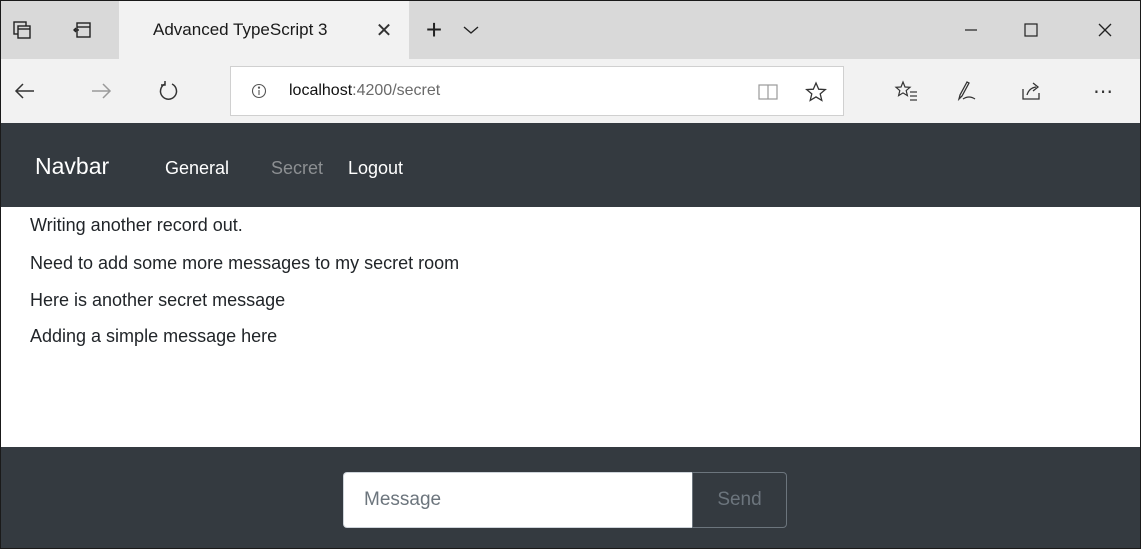 Image resolution: width=1141 pixels, height=549 pixels. Describe the element at coordinates (297, 168) in the screenshot. I see `nav-link-secret: Secret` at that location.